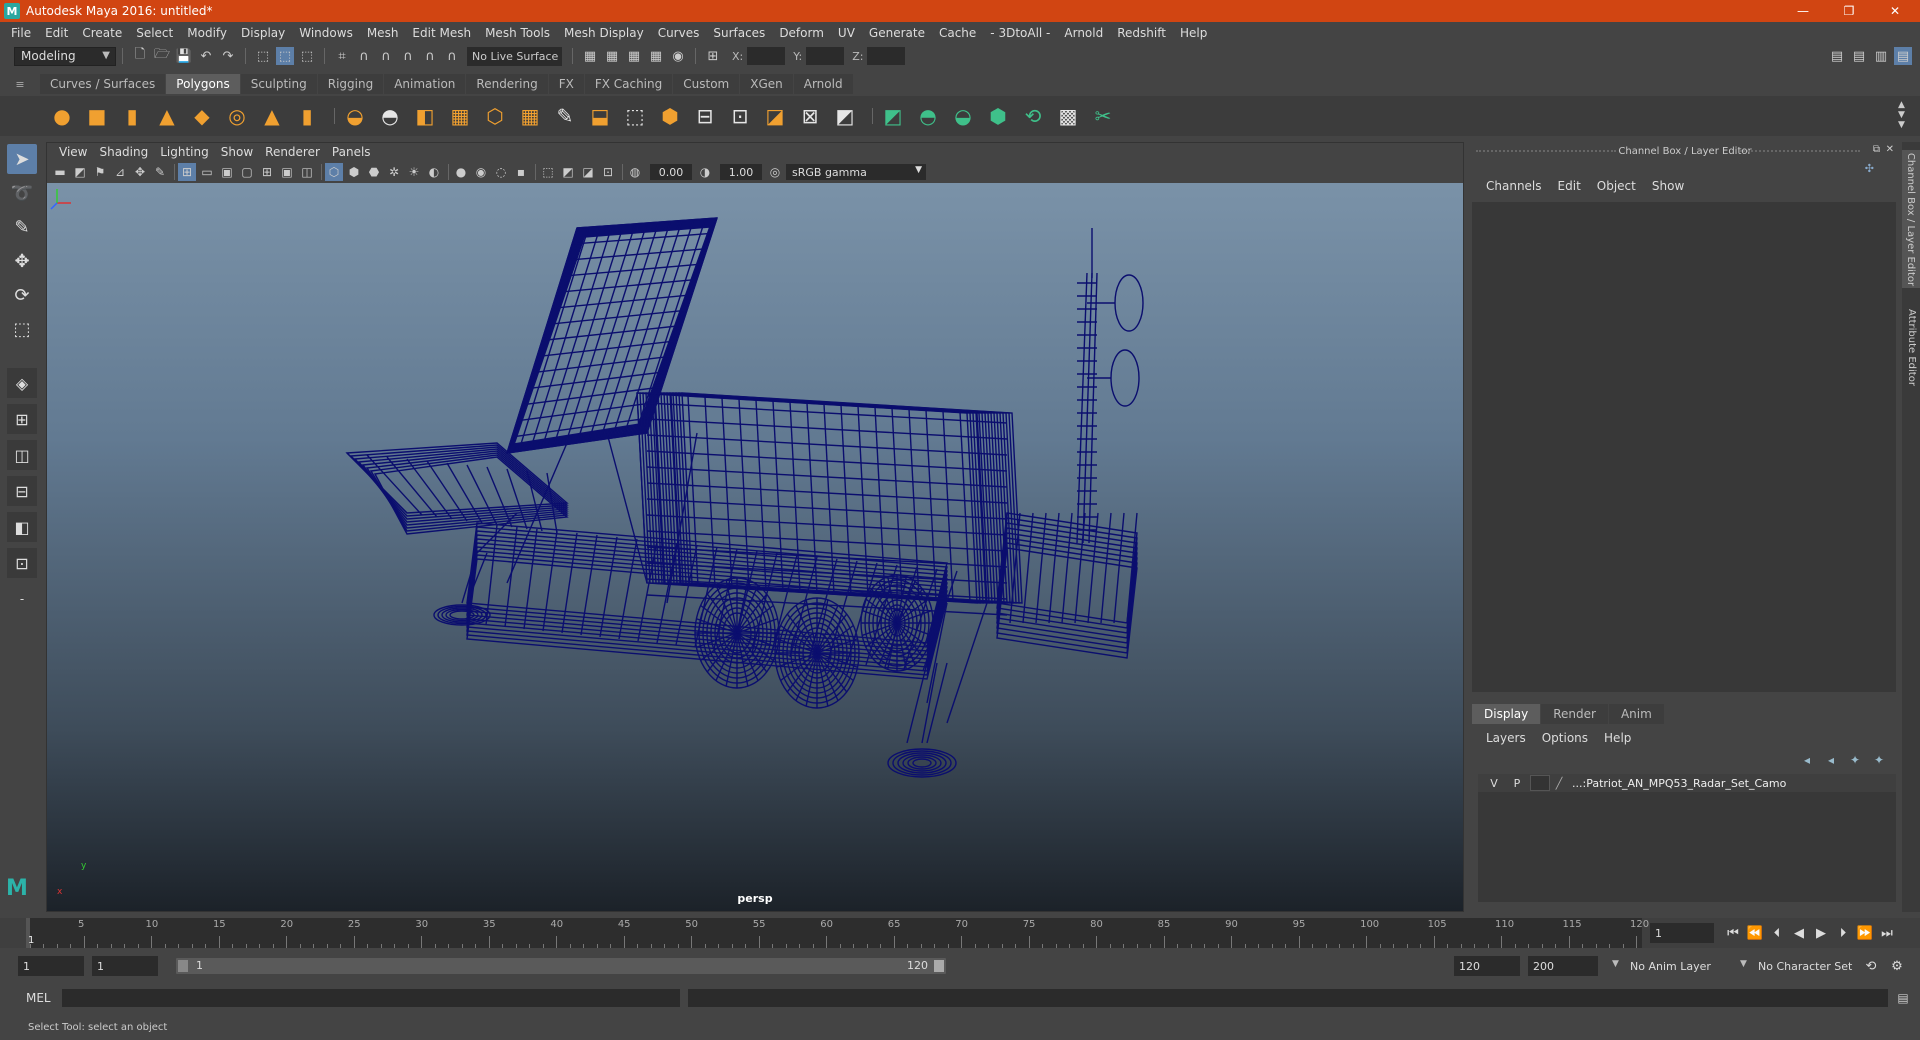 Image resolution: width=1920 pixels, height=1040 pixels. What do you see at coordinates (1668, 186) in the screenshot?
I see `cb-menu-show: Show` at bounding box center [1668, 186].